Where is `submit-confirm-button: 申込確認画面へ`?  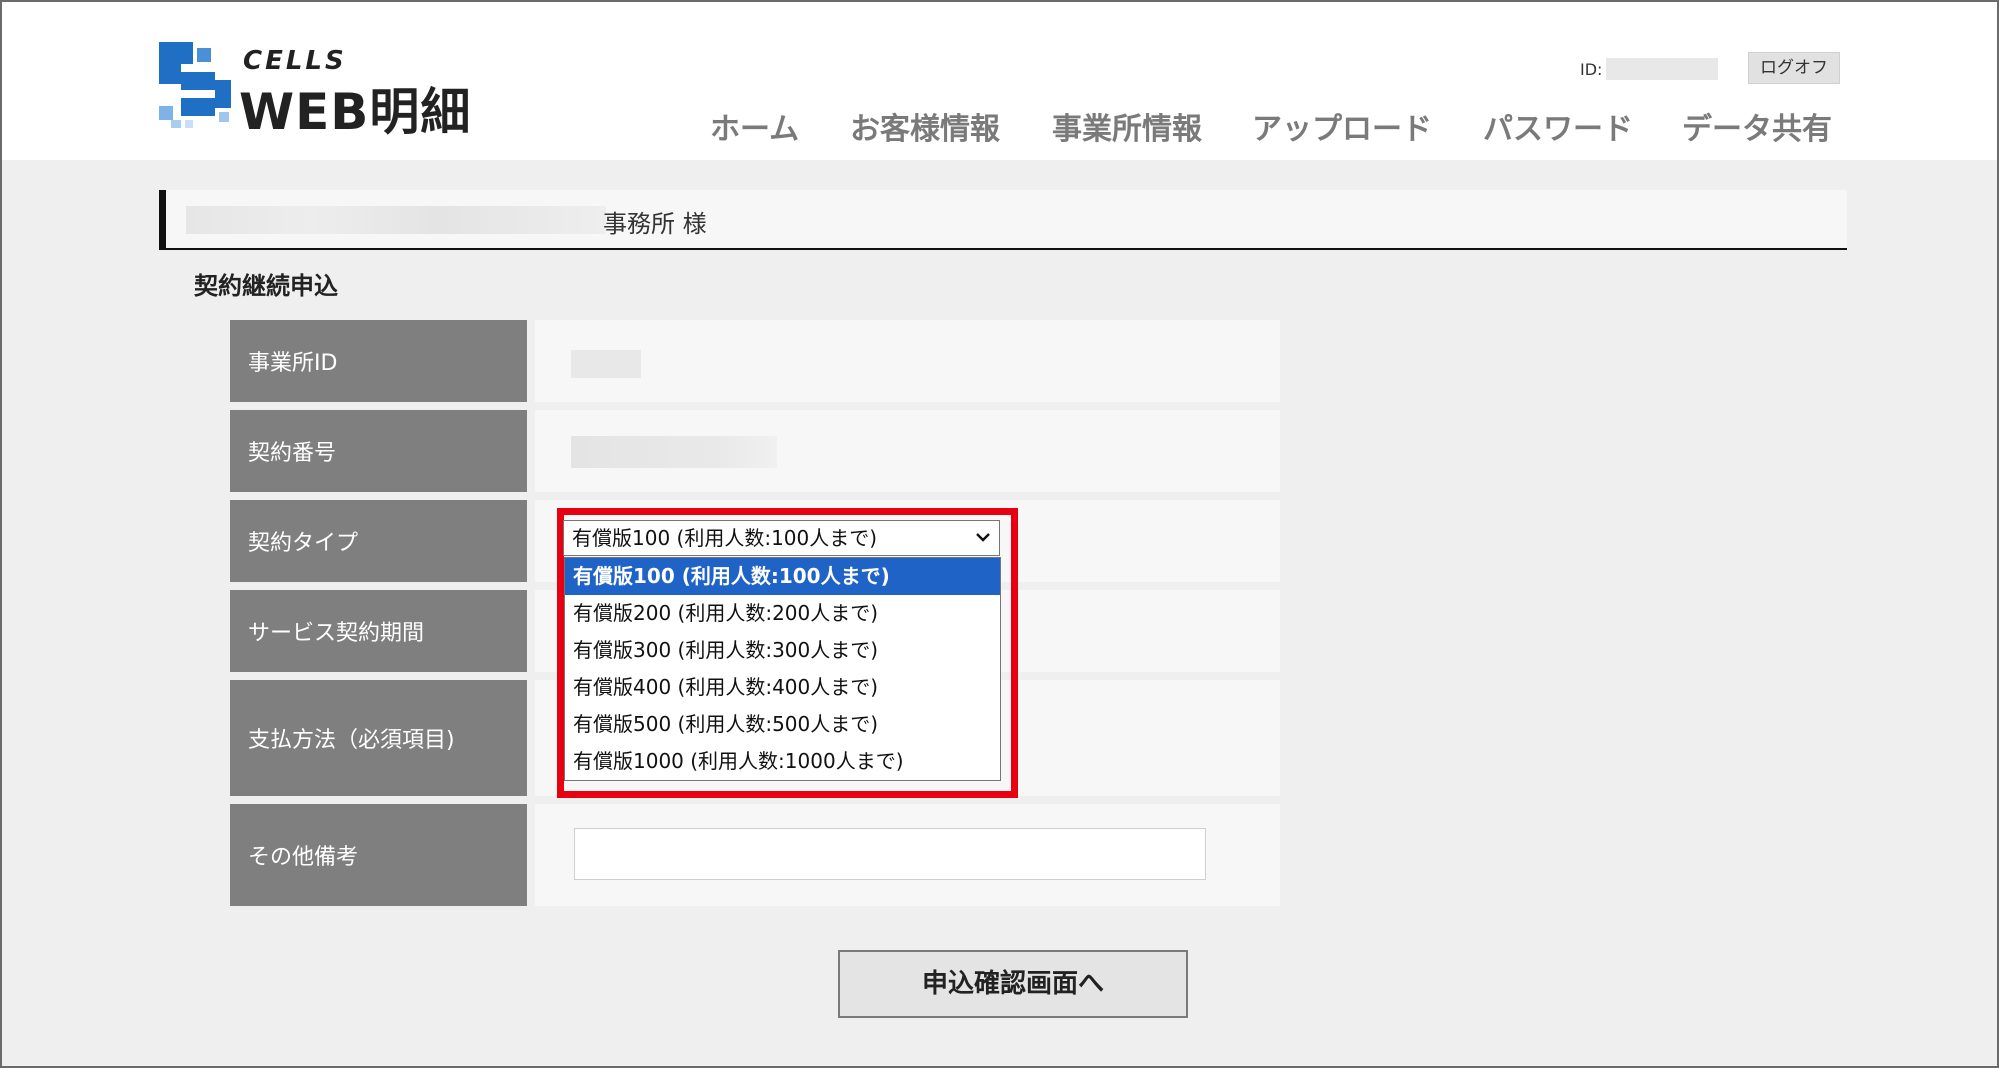 submit-confirm-button: 申込確認画面へ is located at coordinates (1013, 984).